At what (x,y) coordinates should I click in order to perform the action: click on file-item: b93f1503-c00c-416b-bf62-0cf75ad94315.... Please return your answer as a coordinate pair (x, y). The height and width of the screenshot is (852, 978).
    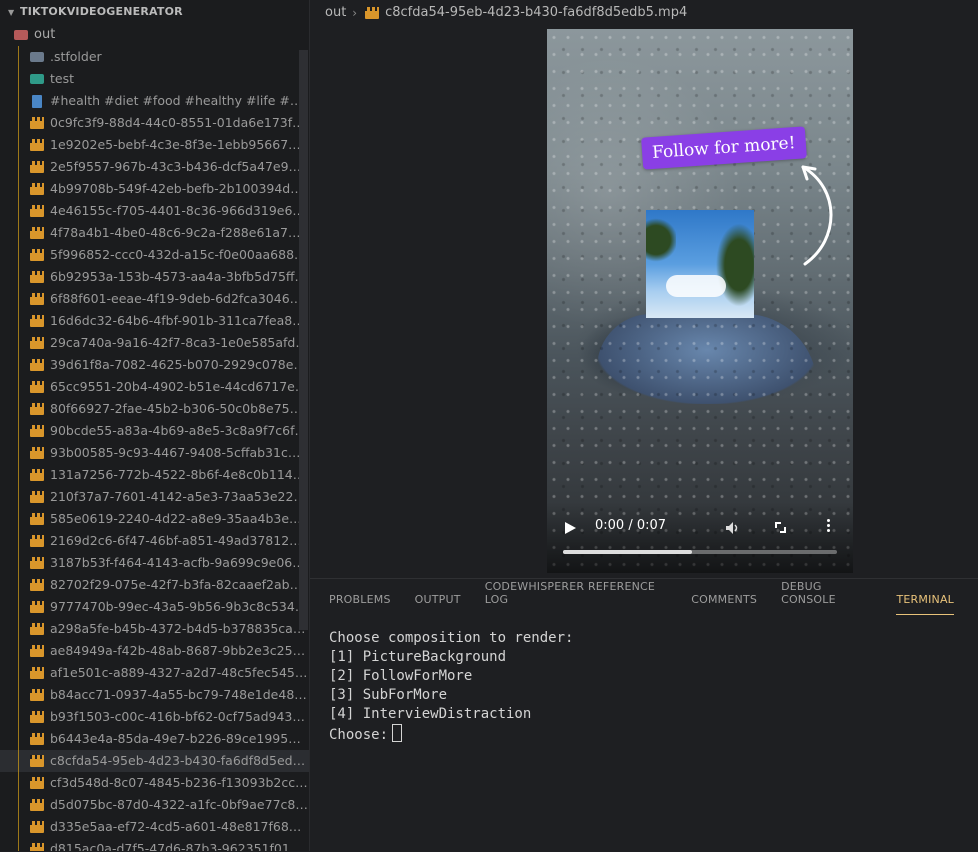
    Looking at the image, I should click on (154, 717).